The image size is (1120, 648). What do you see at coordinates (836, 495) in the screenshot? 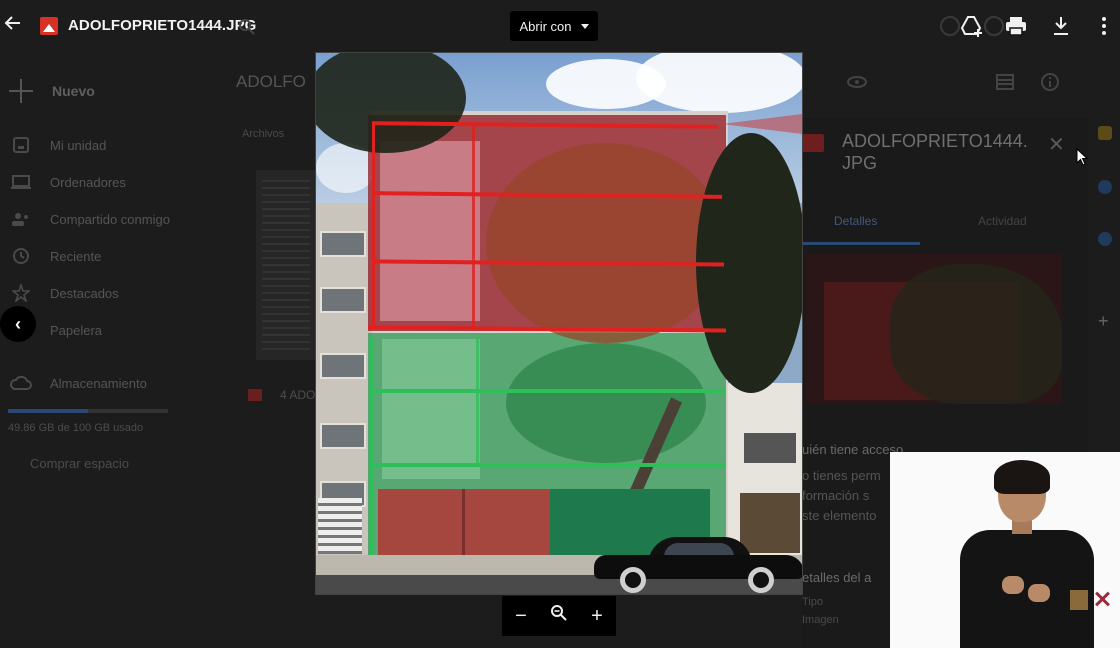
I see `access-text-line-2: formación s` at bounding box center [836, 495].